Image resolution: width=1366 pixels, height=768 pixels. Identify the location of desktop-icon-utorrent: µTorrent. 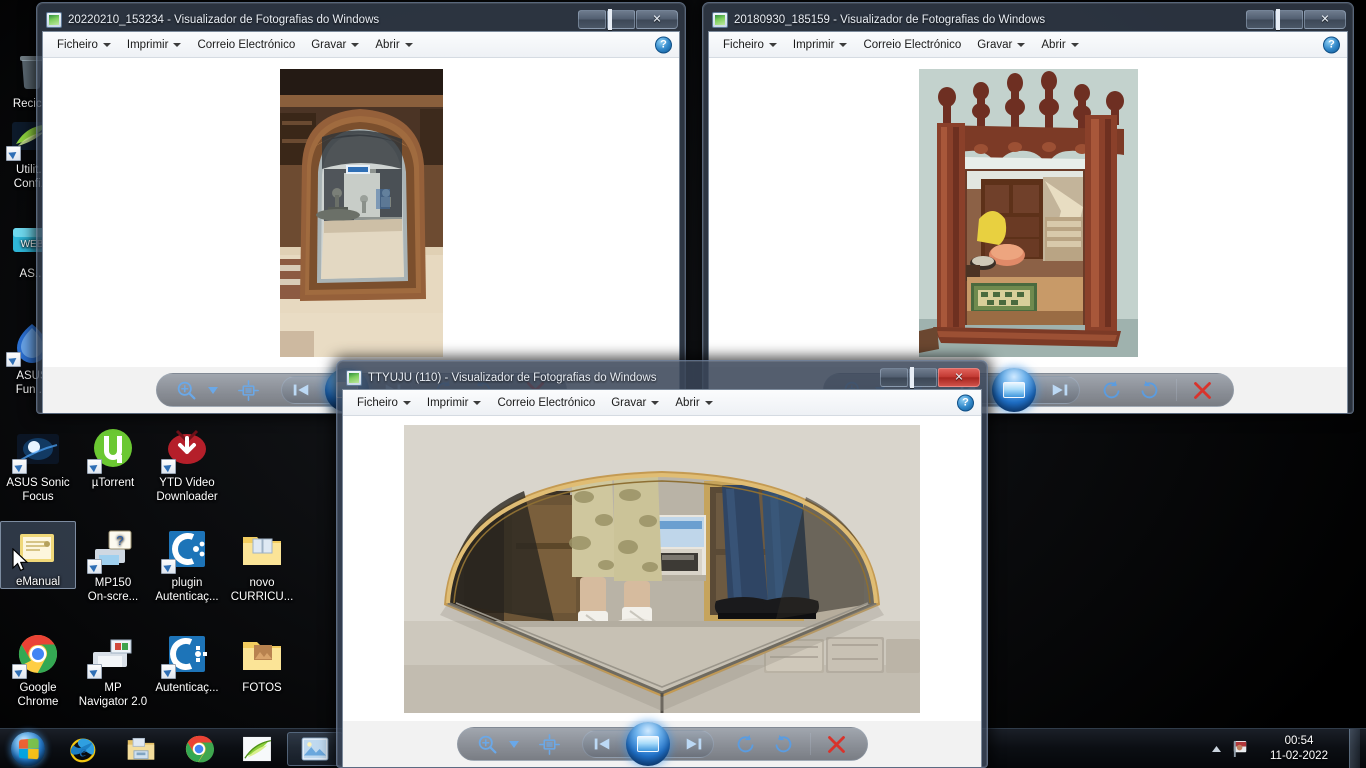
(113, 457).